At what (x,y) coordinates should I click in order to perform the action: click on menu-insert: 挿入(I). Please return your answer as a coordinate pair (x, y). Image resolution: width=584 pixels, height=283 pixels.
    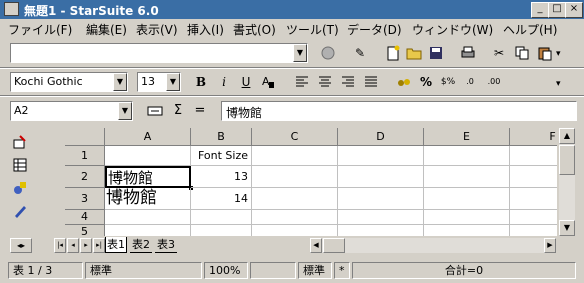
    Looking at the image, I should click on (205, 29).